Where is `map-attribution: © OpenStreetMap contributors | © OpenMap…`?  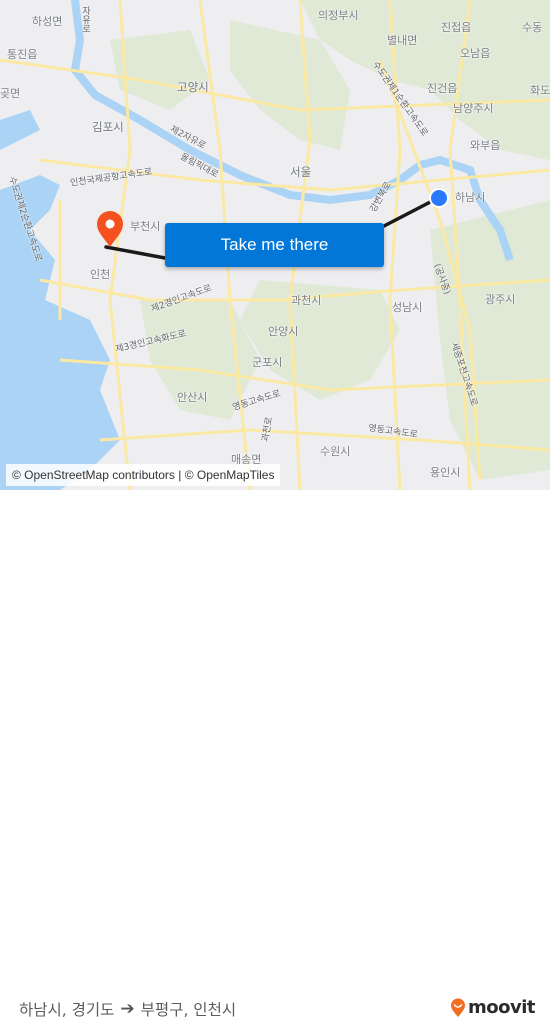 map-attribution: © OpenStreetMap contributors | © OpenMap… is located at coordinates (143, 475).